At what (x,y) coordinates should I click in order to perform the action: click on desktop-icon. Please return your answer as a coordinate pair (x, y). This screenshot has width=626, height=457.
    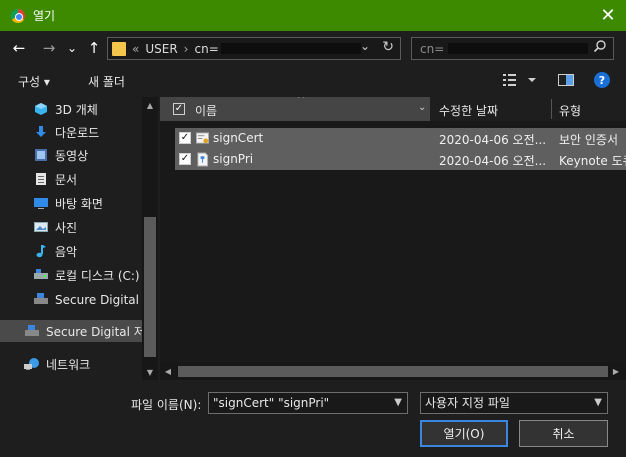
    Looking at the image, I should click on (41, 203).